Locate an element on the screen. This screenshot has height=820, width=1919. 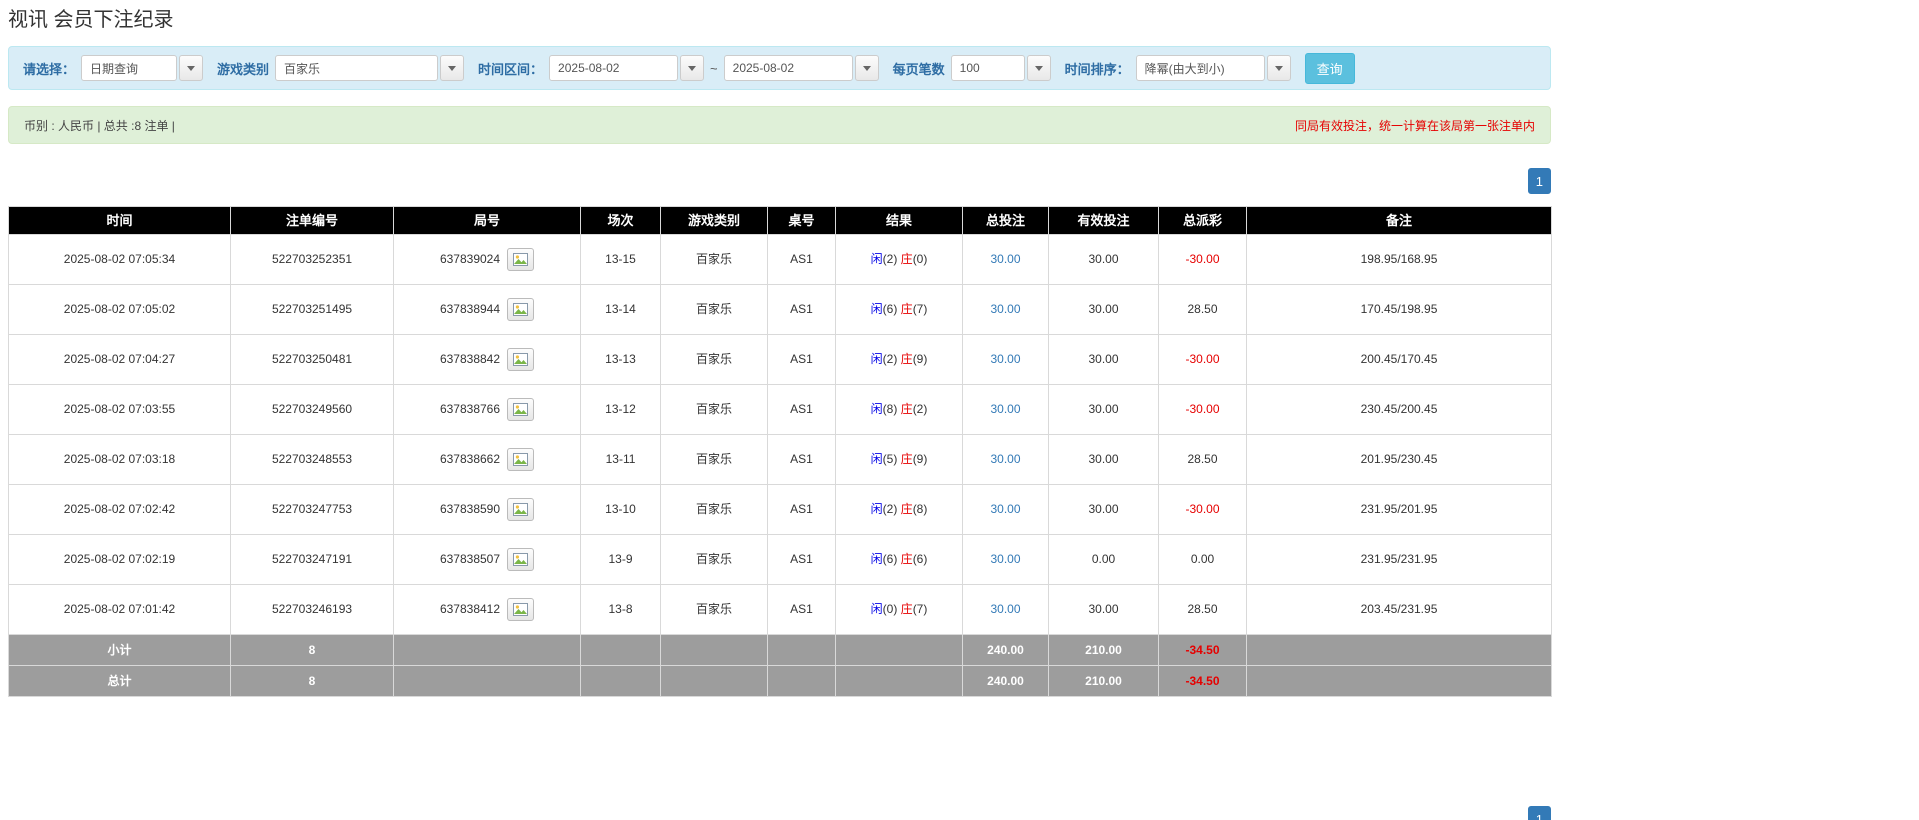
page-1-button-bottom: 1 is located at coordinates (1539, 813).